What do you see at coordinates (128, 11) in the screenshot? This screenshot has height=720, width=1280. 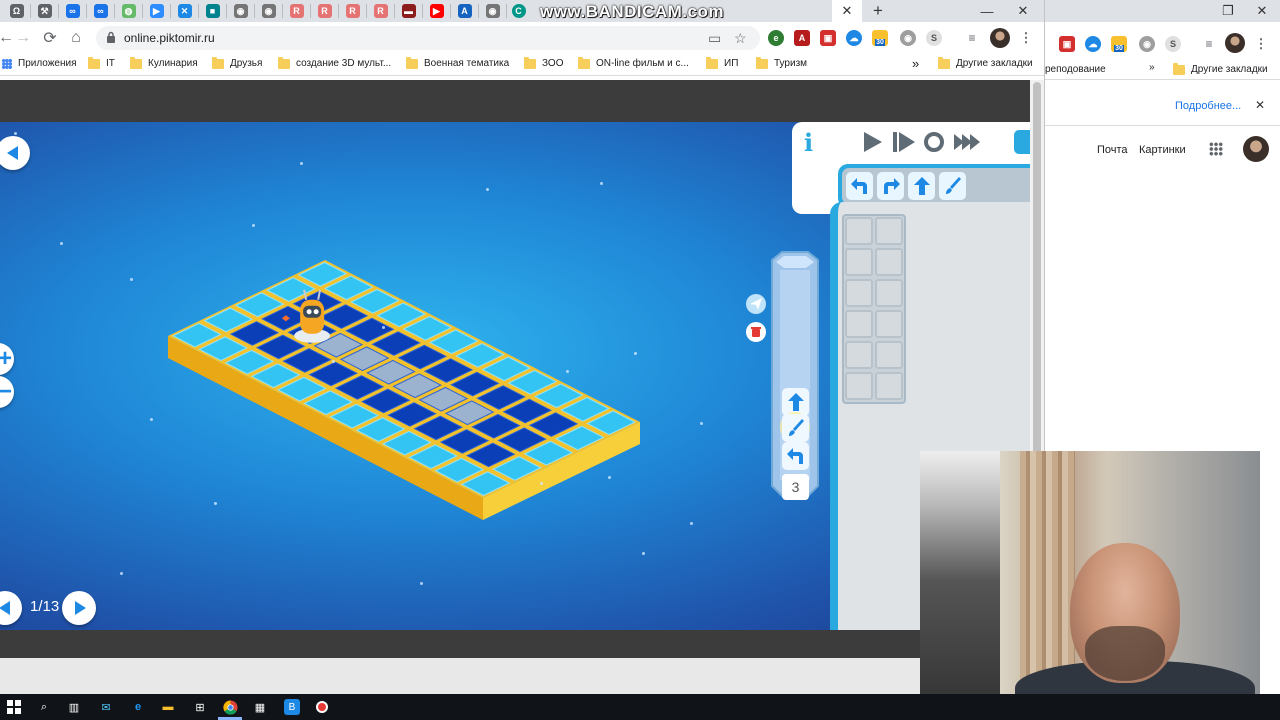 I see `browser-tab: ◍` at bounding box center [128, 11].